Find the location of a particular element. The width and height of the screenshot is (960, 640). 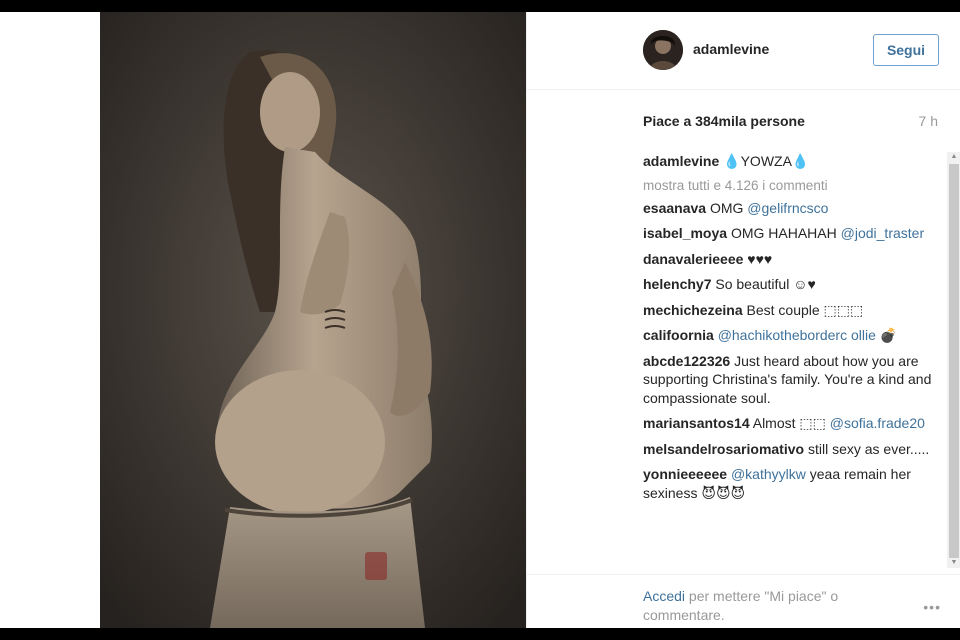

comment-item: califoornia @hachikotheborderc ollie 💣 is located at coordinates (793, 335).